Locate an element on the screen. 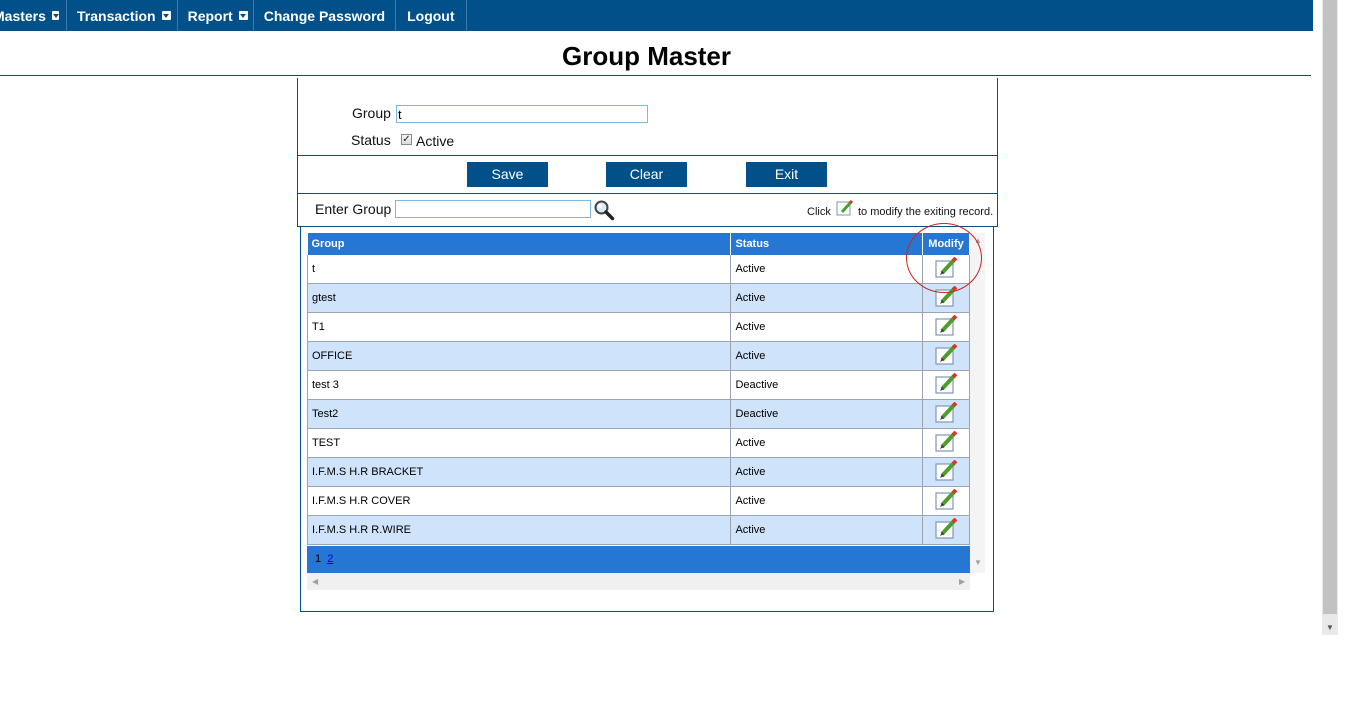 This screenshot has height=728, width=1366. group-search-input is located at coordinates (493, 209).